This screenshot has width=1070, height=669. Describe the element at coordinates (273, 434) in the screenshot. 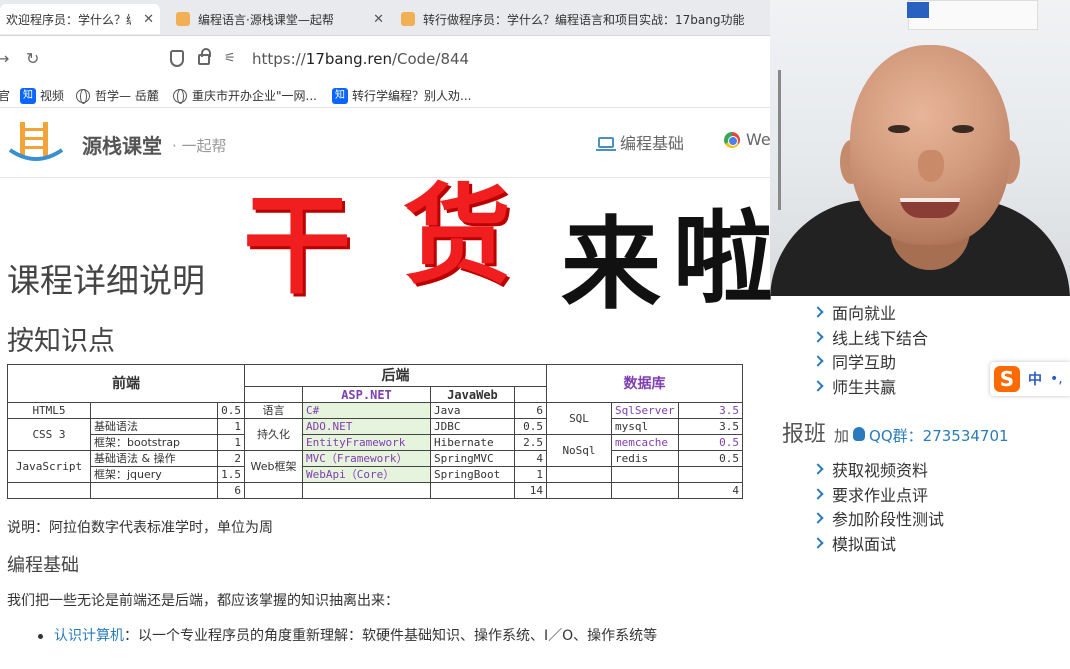

I see `table-cell: 持久化` at that location.